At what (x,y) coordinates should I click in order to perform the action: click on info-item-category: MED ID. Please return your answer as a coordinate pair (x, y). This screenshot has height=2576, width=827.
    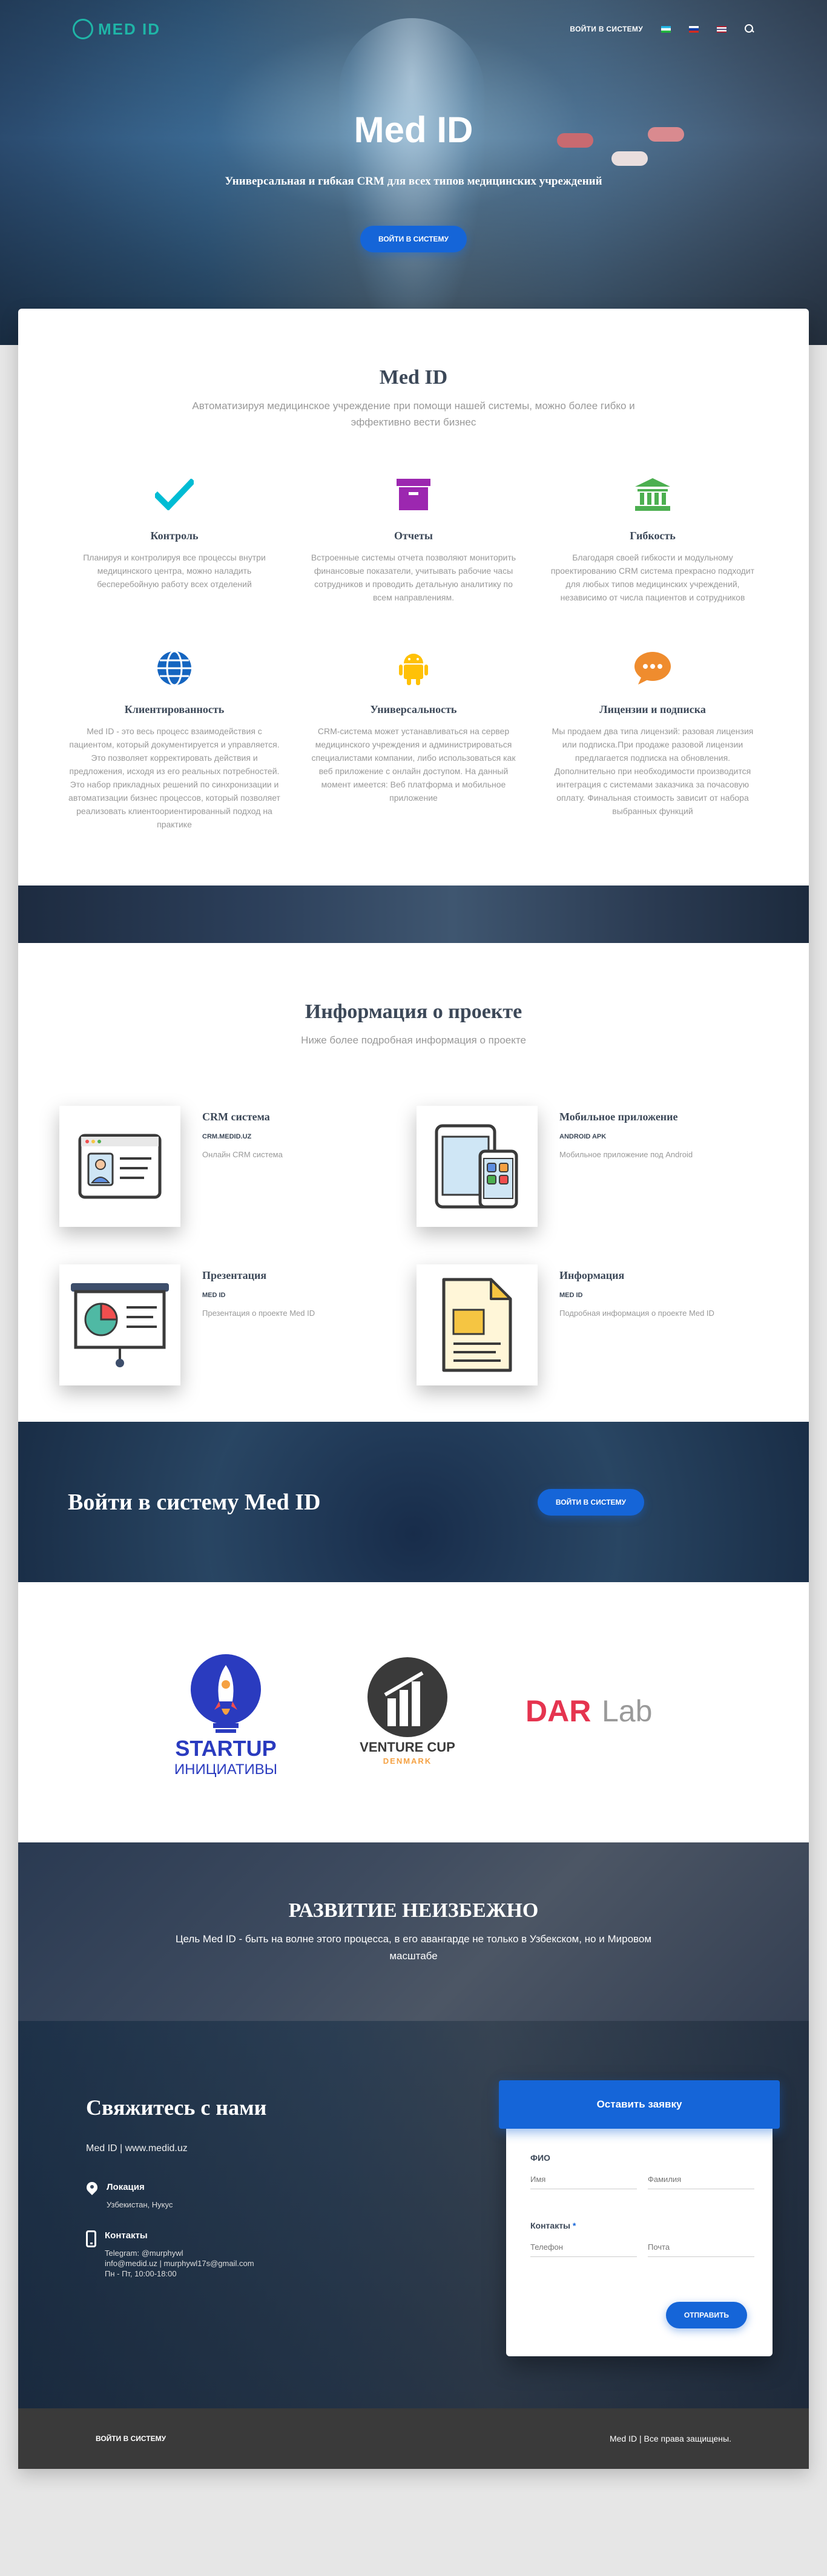
    Looking at the image, I should click on (214, 1295).